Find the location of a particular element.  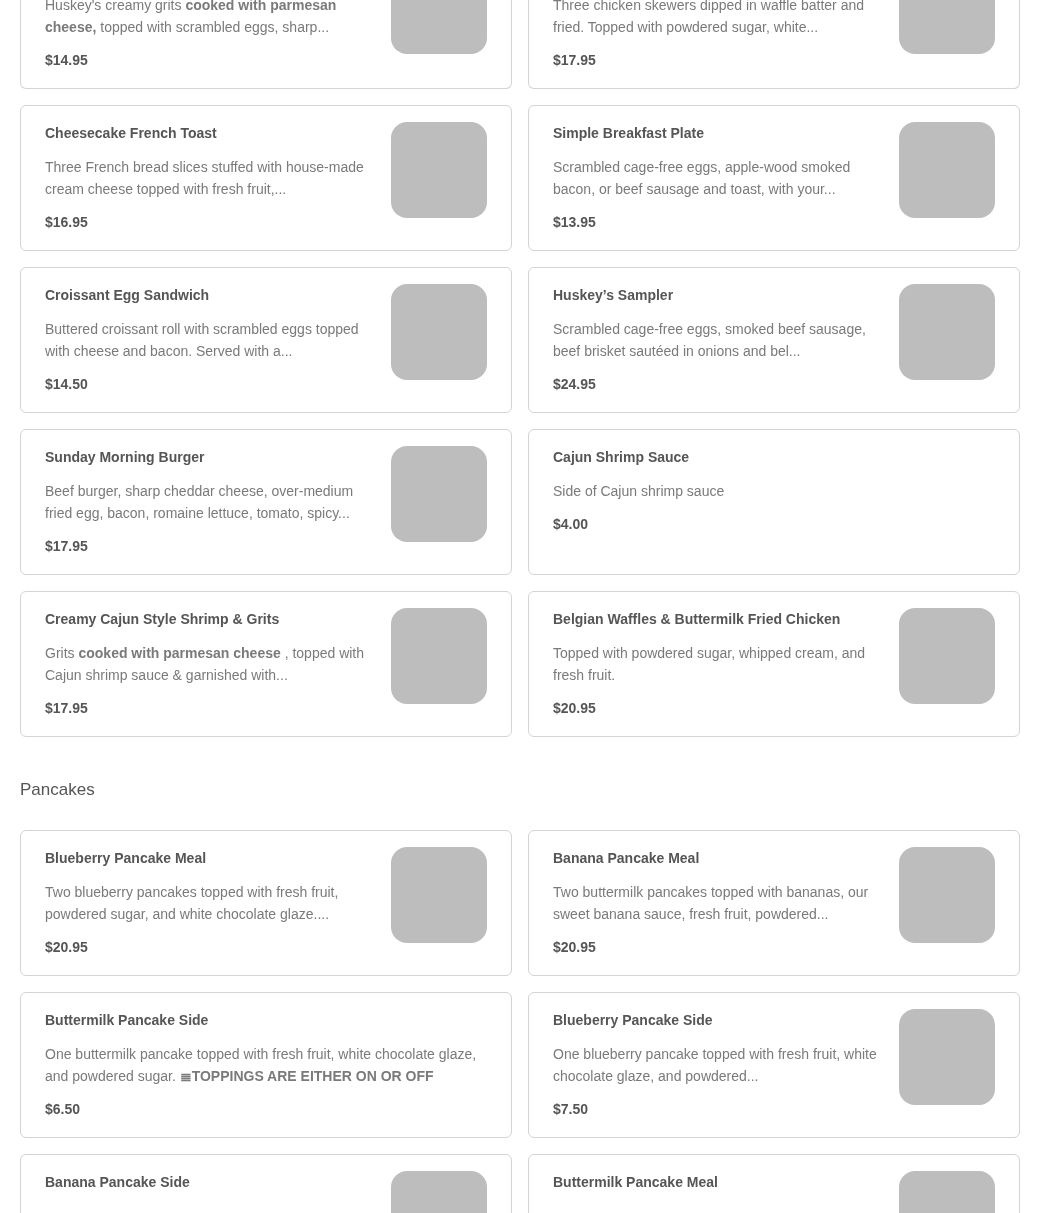

item-title: Buttermilk Pancake Side is located at coordinates (127, 1020).